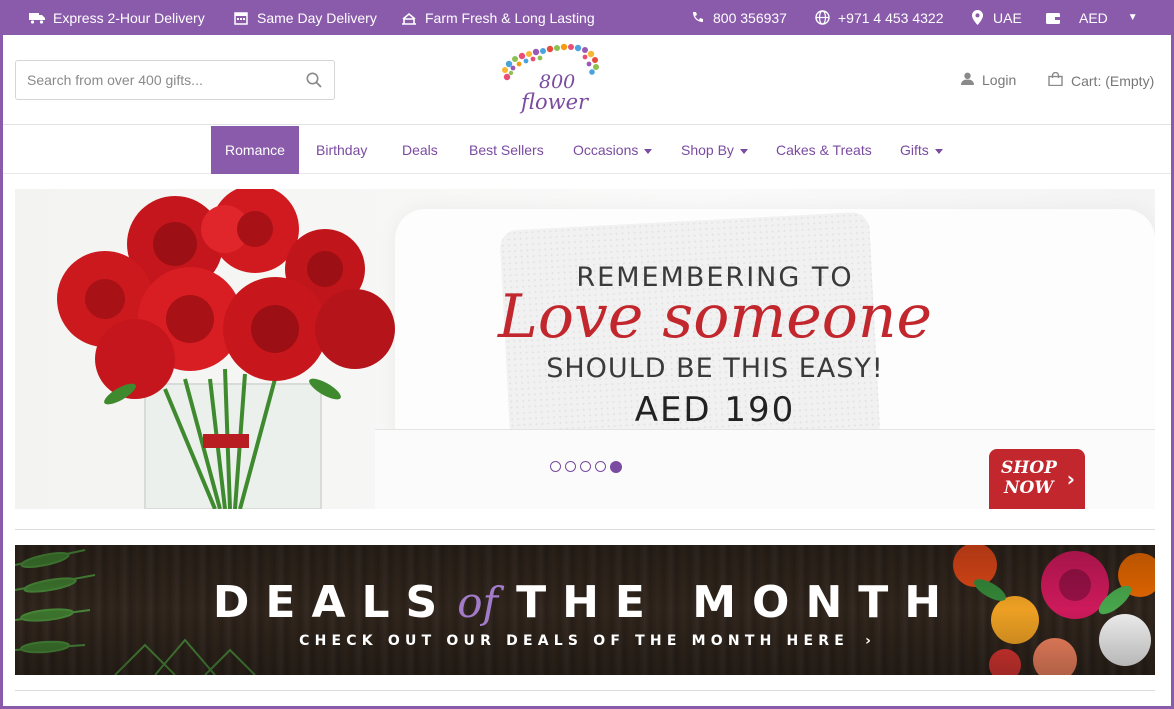 The height and width of the screenshot is (709, 1174). I want to click on site-header: 800 flower Login Cart: (Empty), so click(587, 80).